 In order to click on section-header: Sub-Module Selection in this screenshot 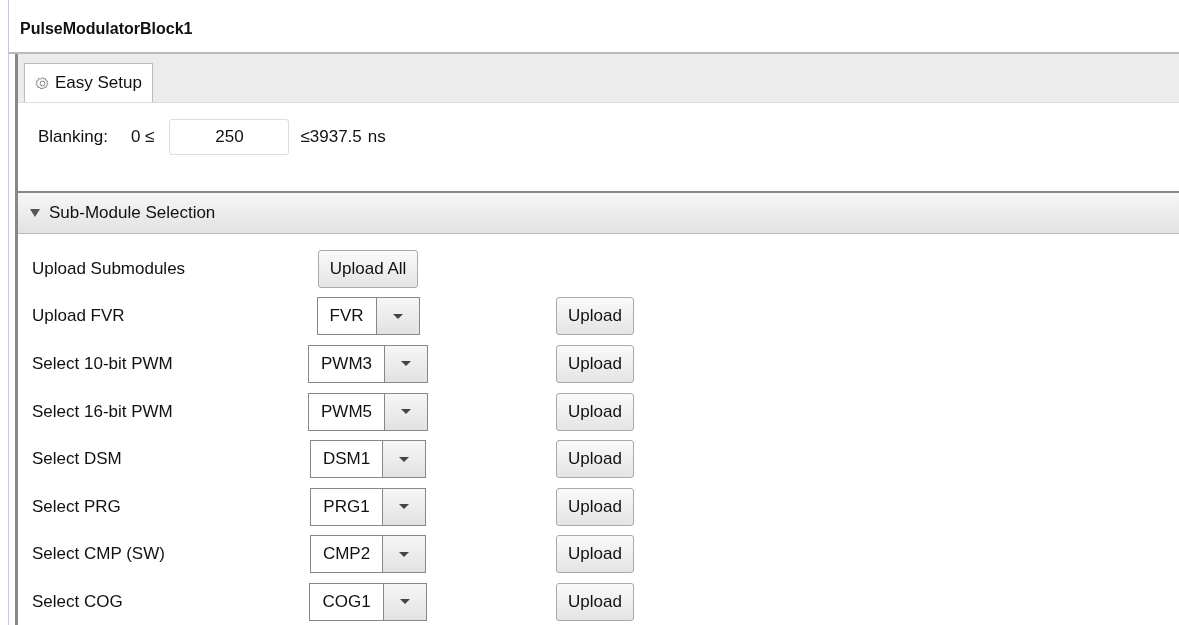, I will do `click(598, 213)`.